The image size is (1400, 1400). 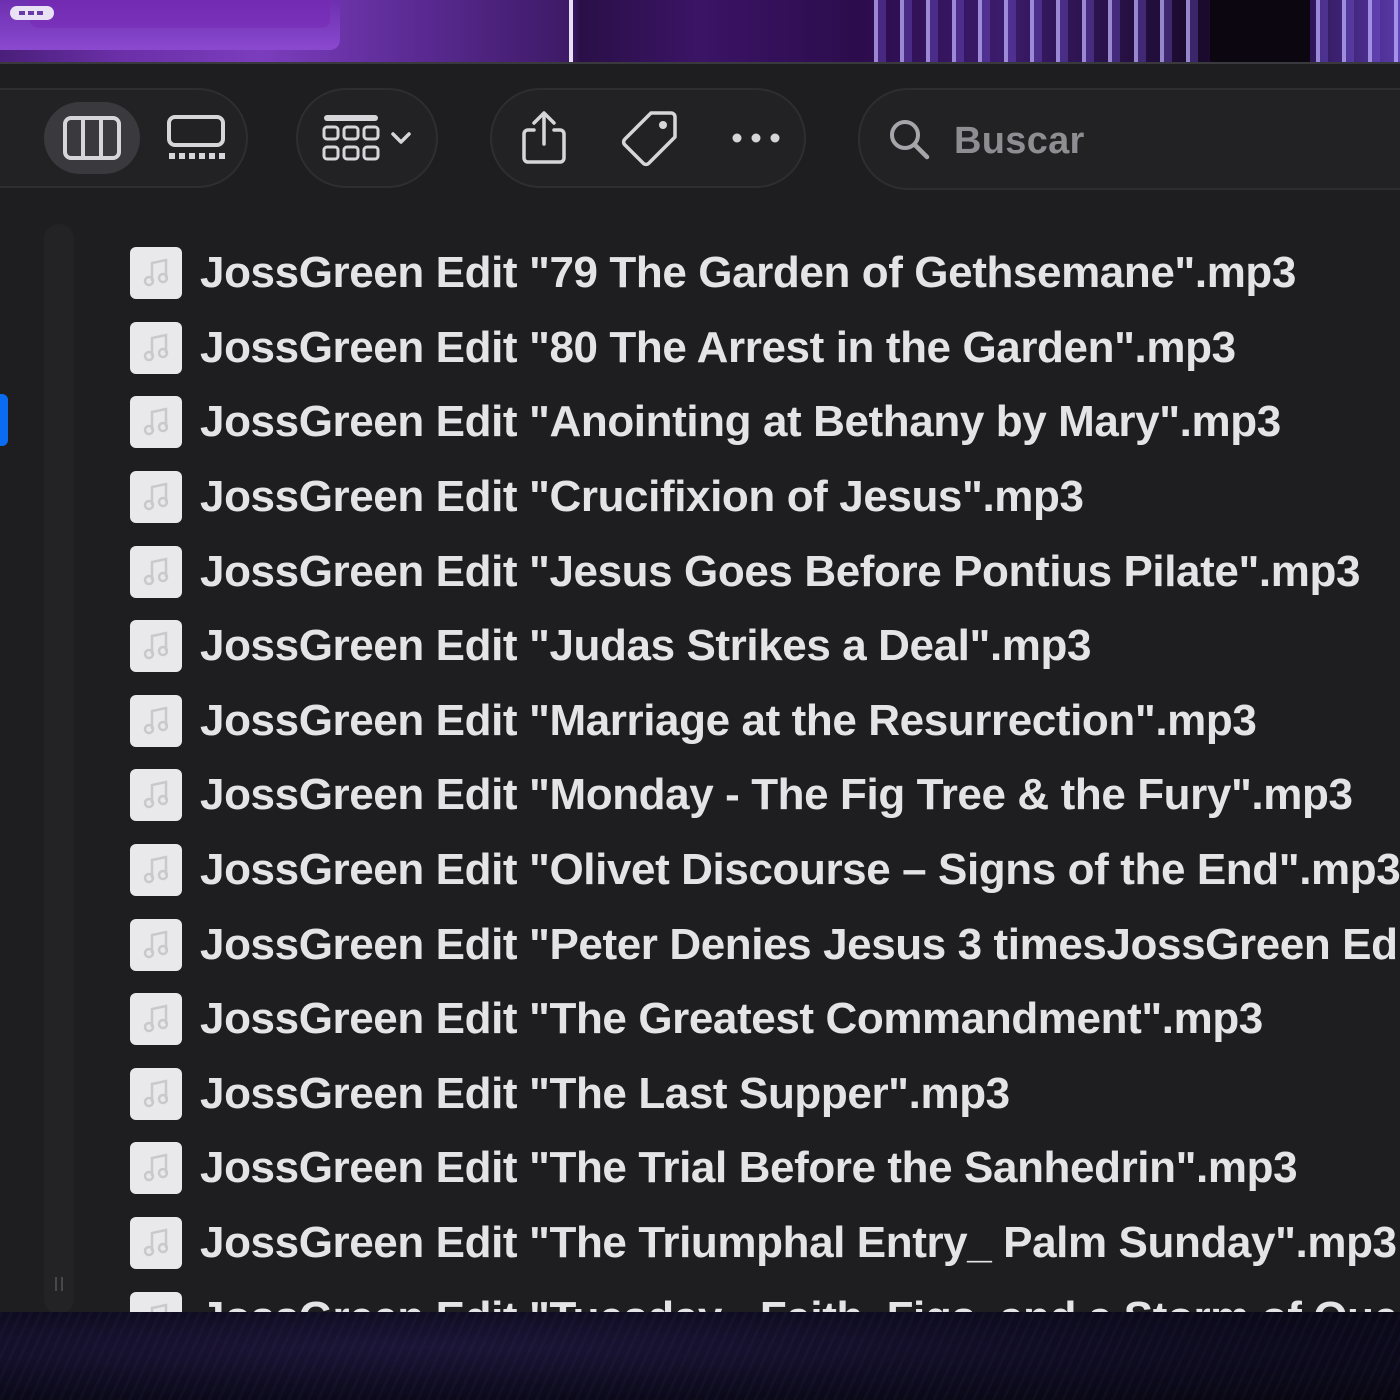 I want to click on gallery-view-button, so click(x=196, y=138).